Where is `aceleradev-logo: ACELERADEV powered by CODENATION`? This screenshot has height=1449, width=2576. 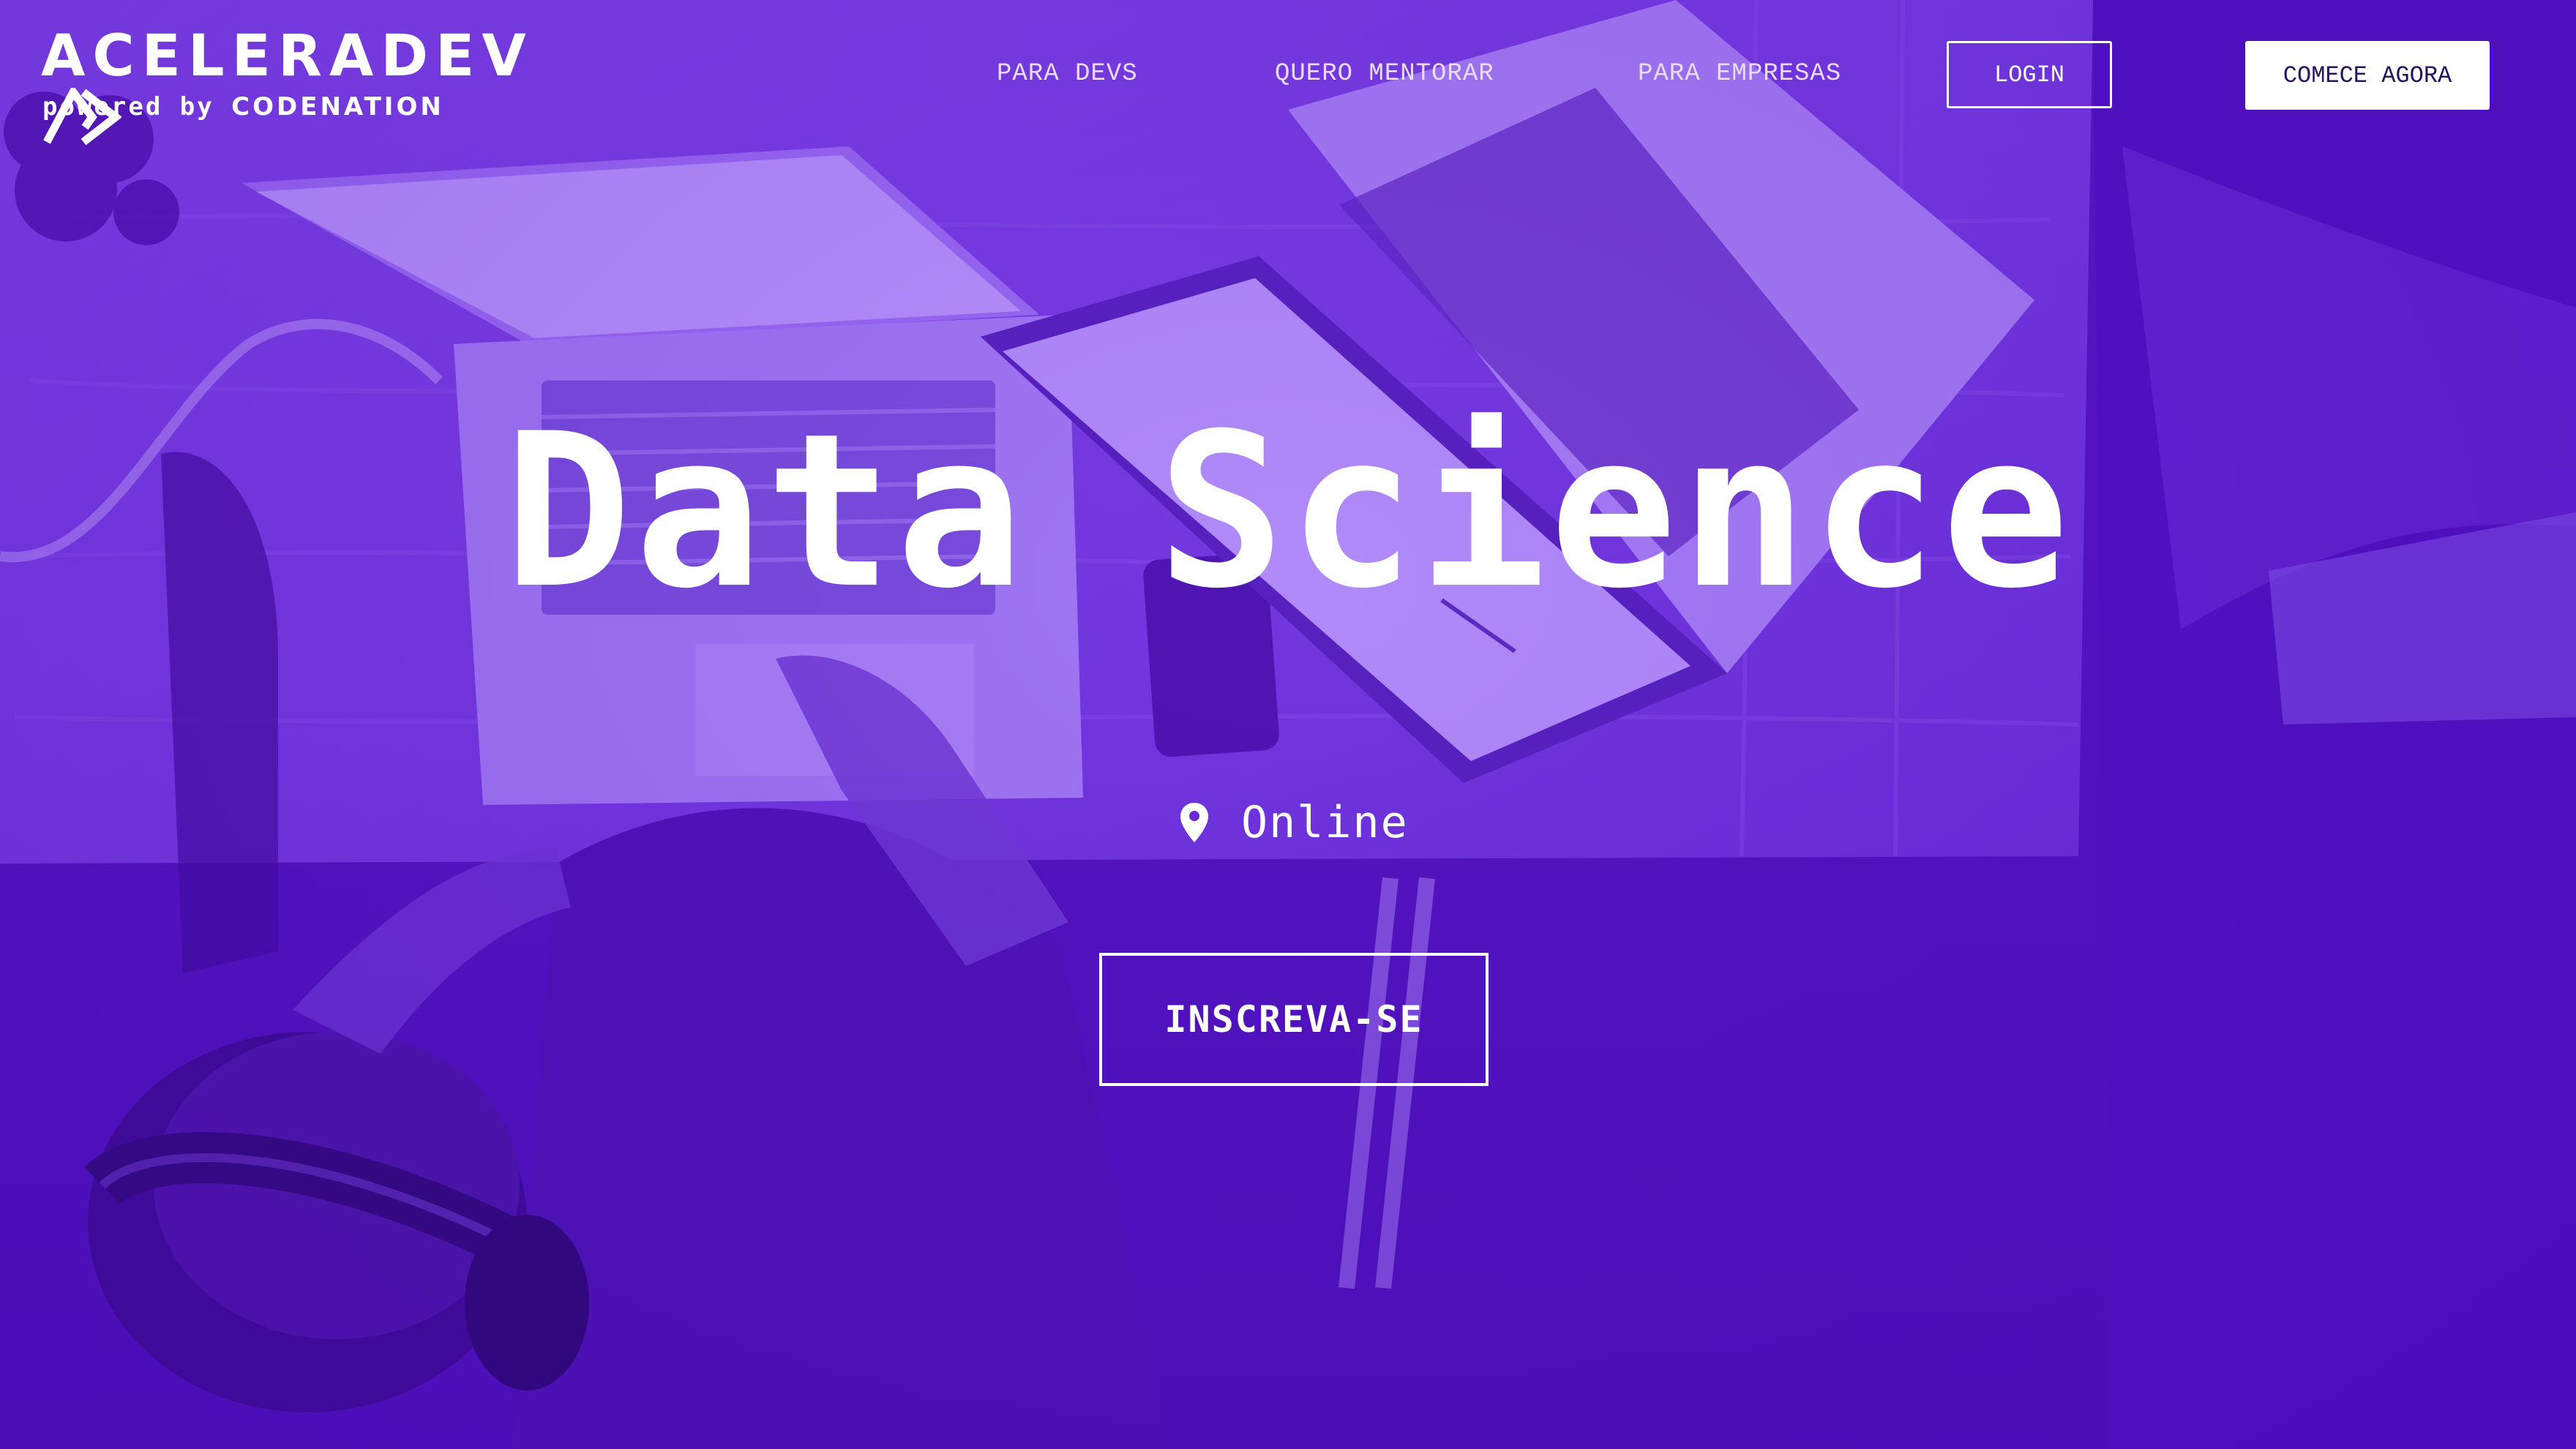 aceleradev-logo: ACELERADEV powered by CODENATION is located at coordinates (319, 85).